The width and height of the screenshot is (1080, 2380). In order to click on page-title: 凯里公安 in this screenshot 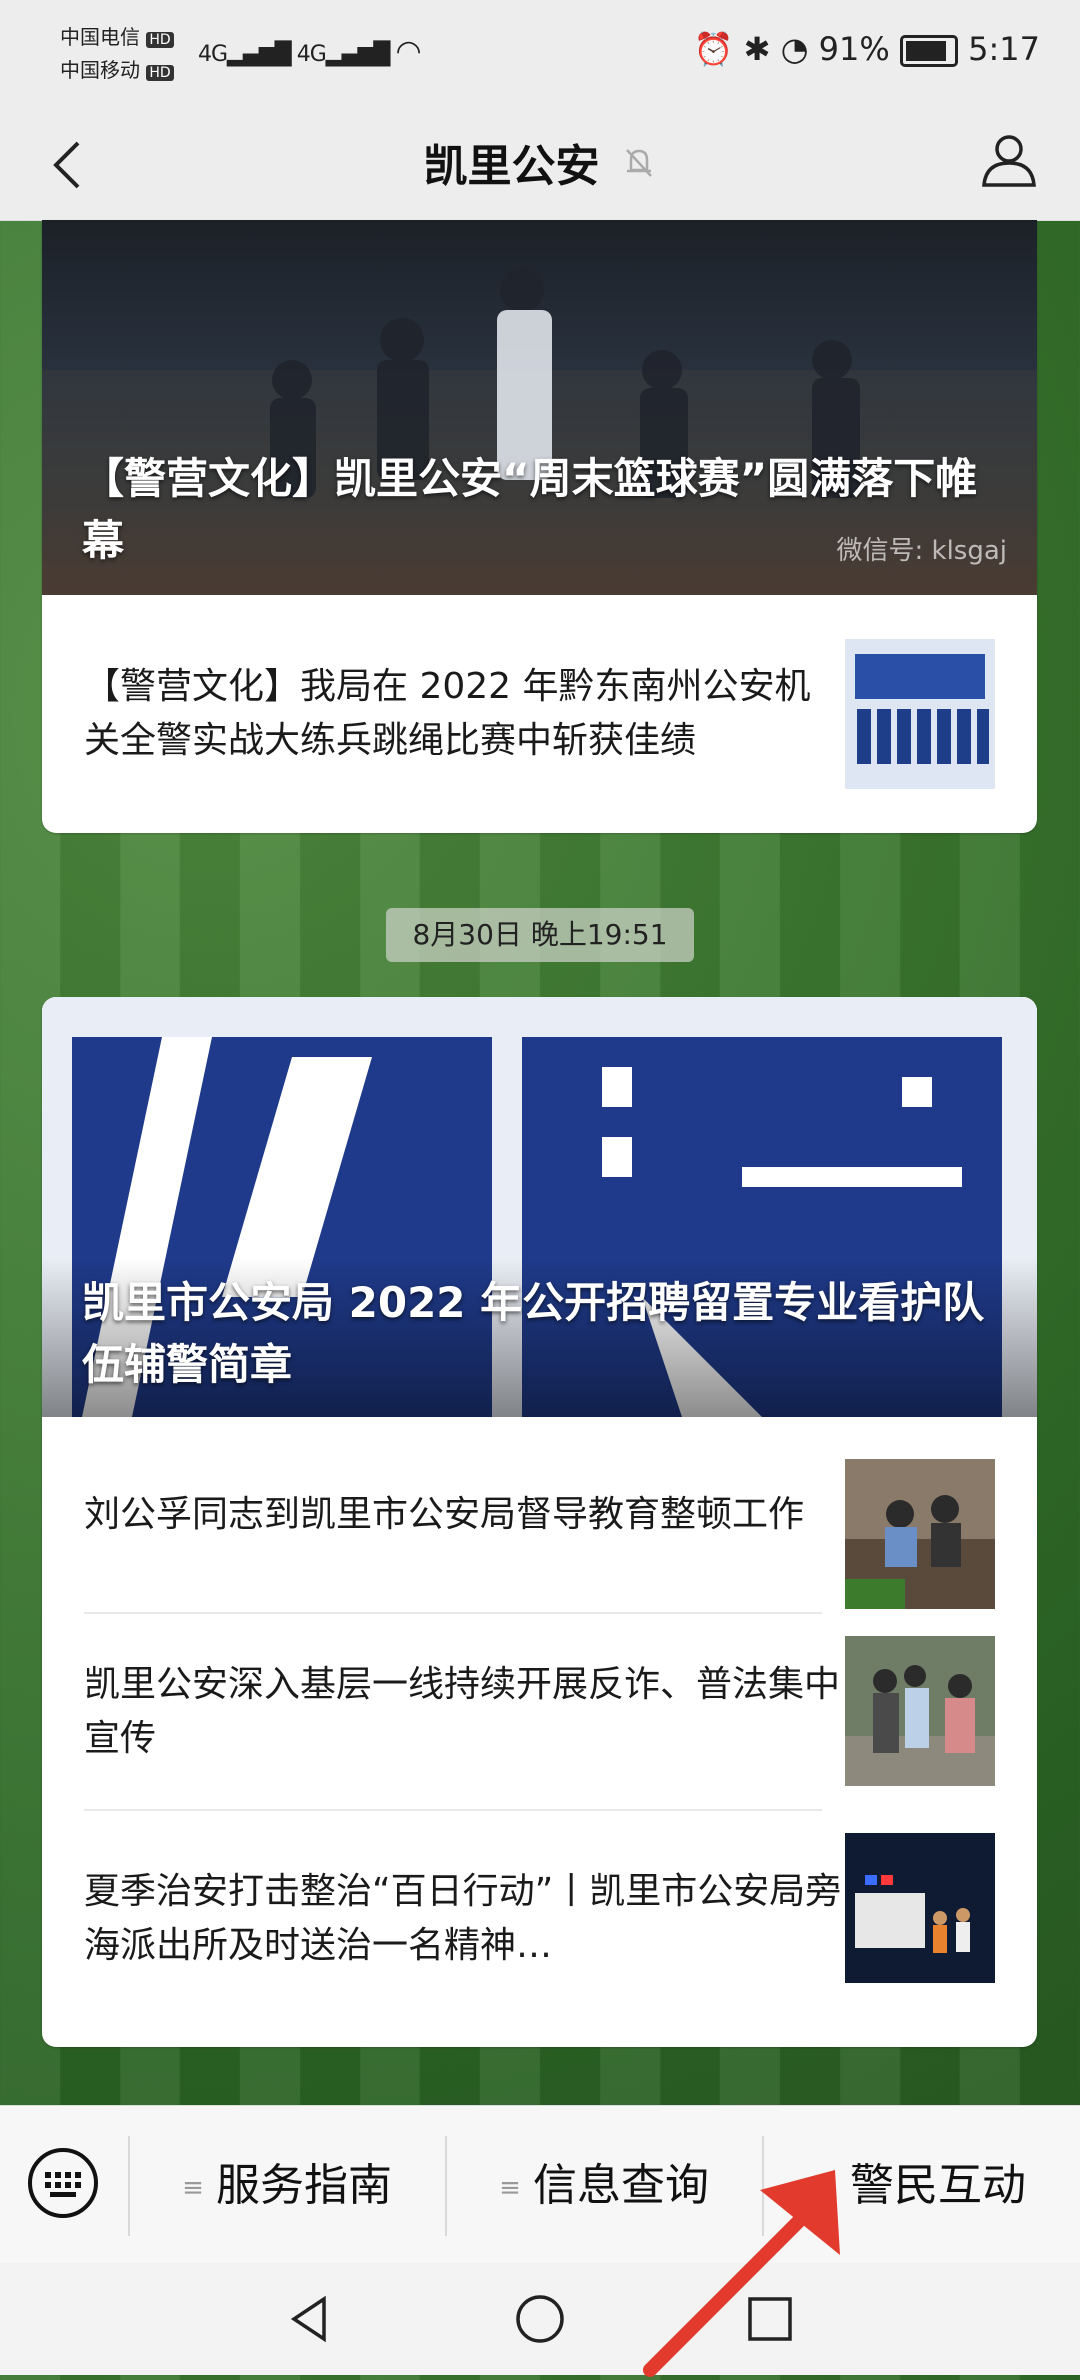, I will do `click(511, 166)`.